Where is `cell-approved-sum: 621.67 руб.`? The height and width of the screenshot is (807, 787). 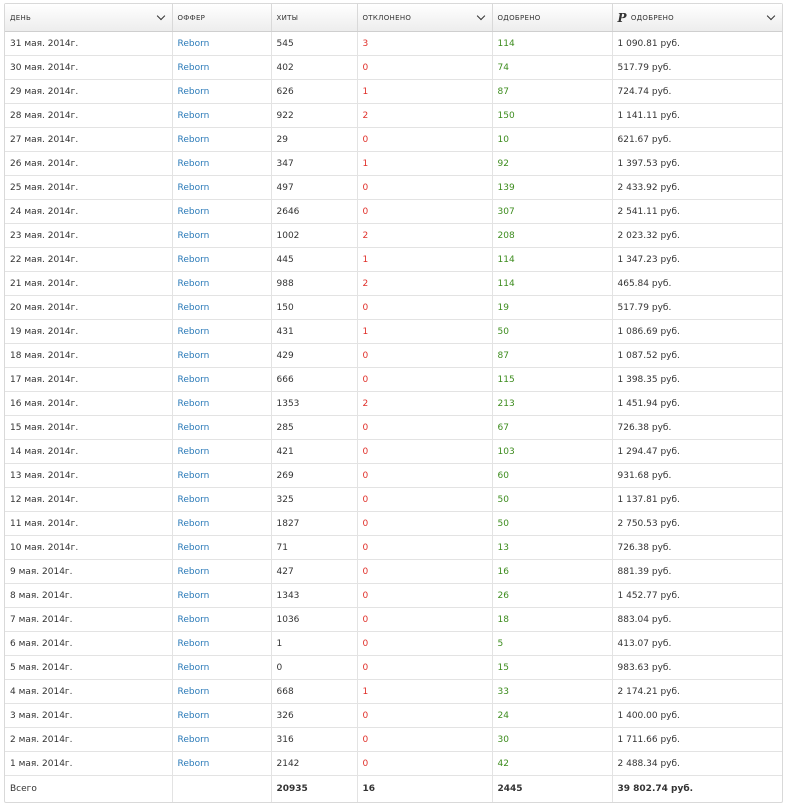 cell-approved-sum: 621.67 руб. is located at coordinates (697, 139).